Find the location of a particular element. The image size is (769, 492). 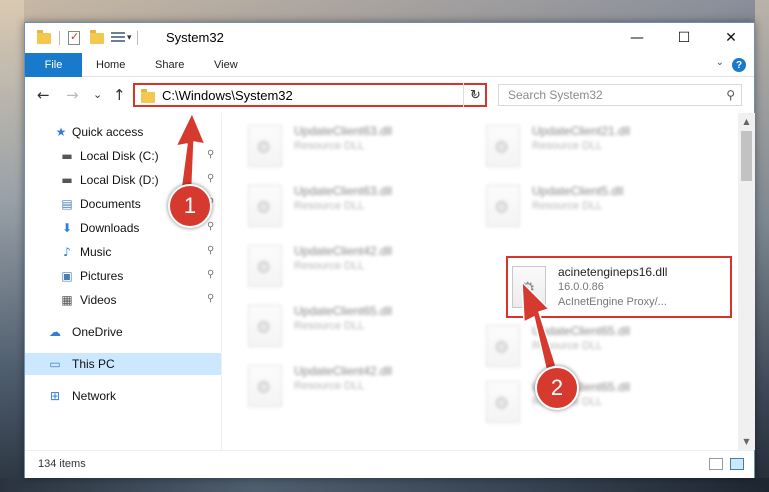

sidebar-item-label: OneDrive is located at coordinates (97, 332).